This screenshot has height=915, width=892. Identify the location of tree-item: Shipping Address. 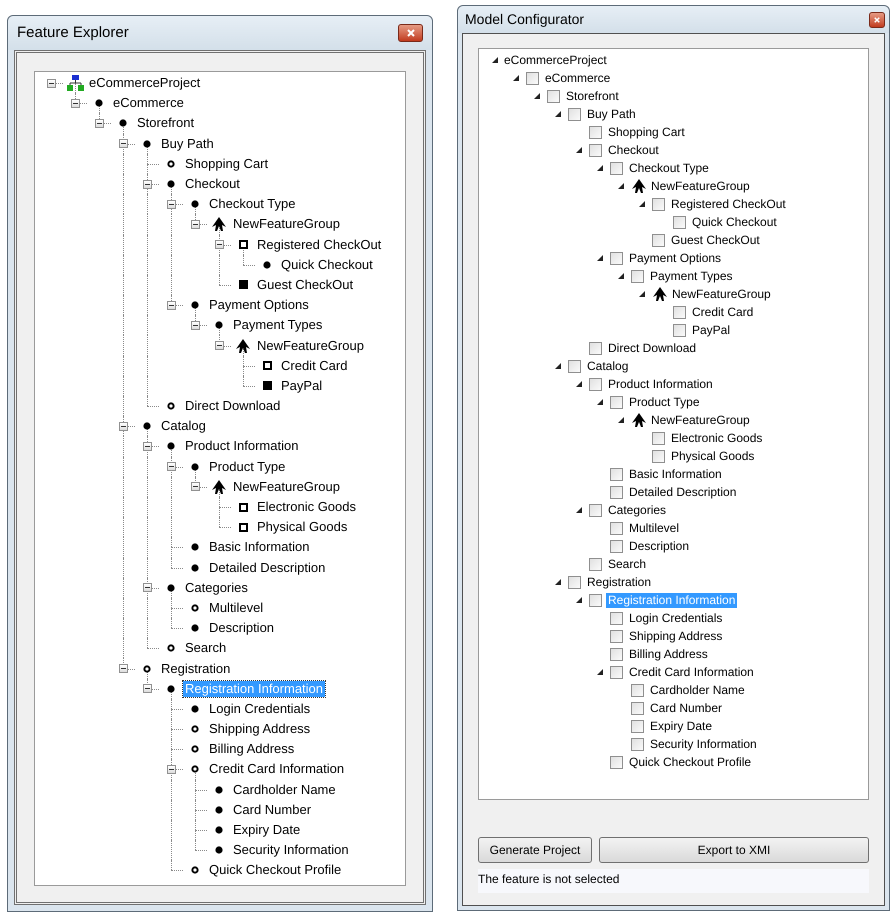
(675, 636).